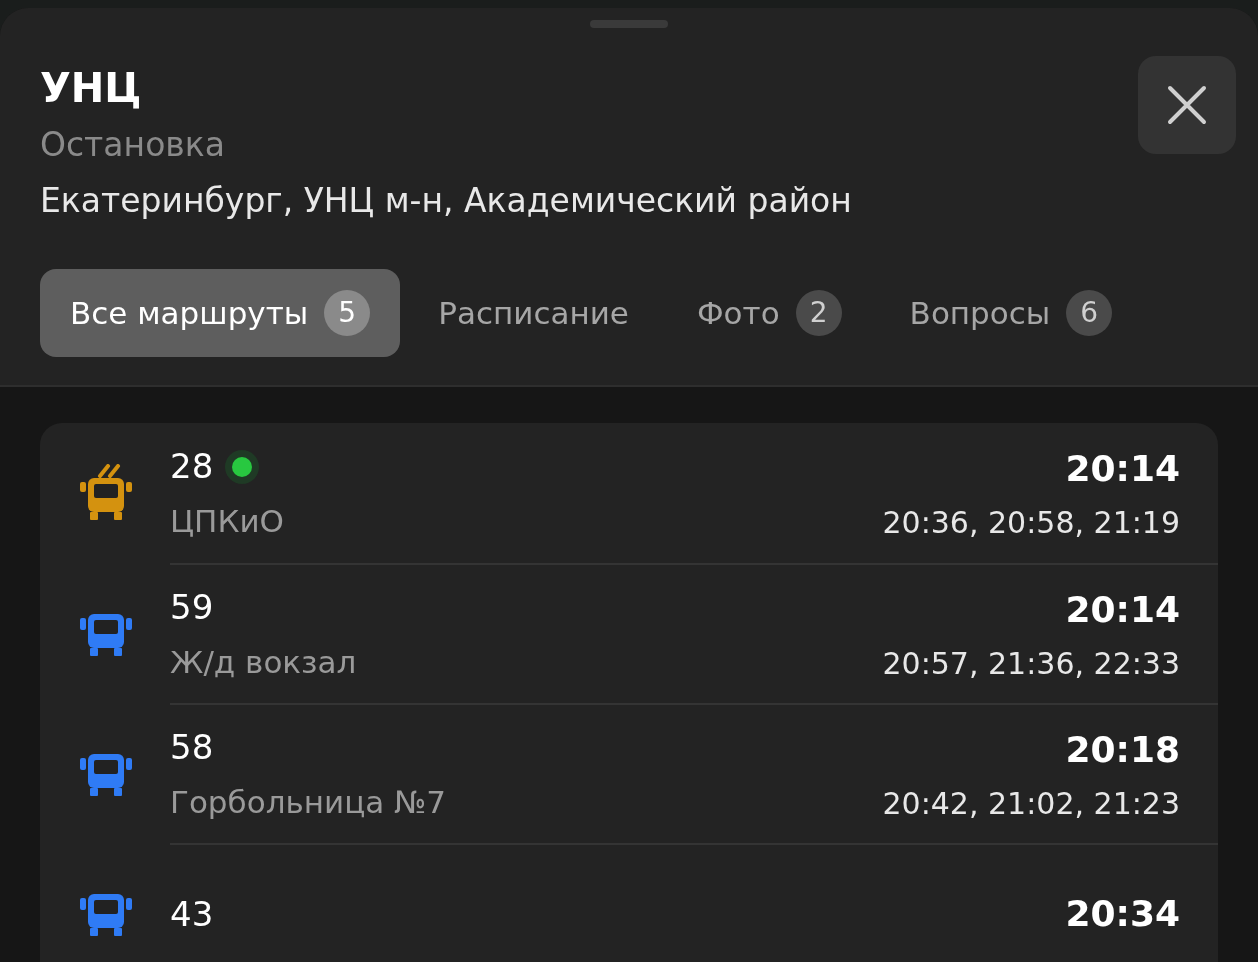 The height and width of the screenshot is (962, 1258). What do you see at coordinates (1031, 522) in the screenshot?
I see `later-departures: 20:36, 20:58, 21:19` at bounding box center [1031, 522].